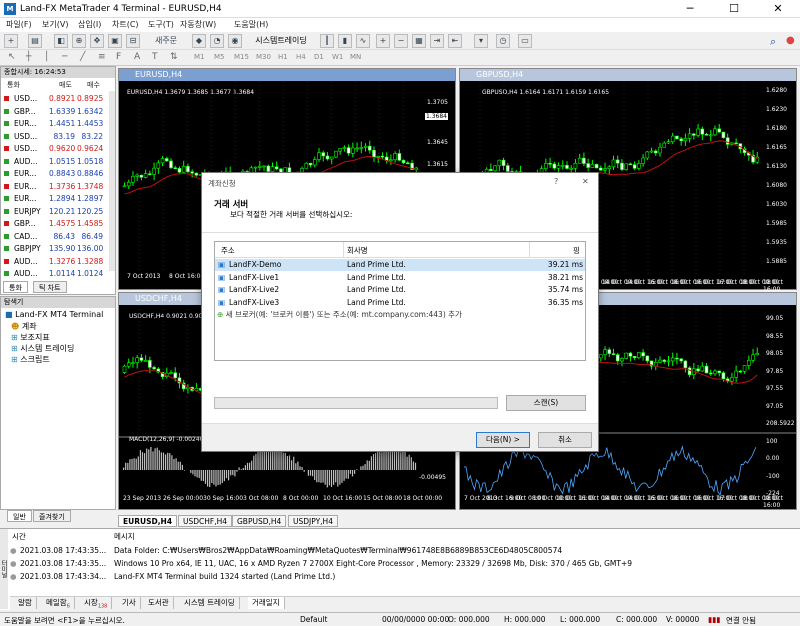 The height and width of the screenshot is (626, 800). What do you see at coordinates (118, 57) in the screenshot?
I see `fibo-icon: F` at bounding box center [118, 57].